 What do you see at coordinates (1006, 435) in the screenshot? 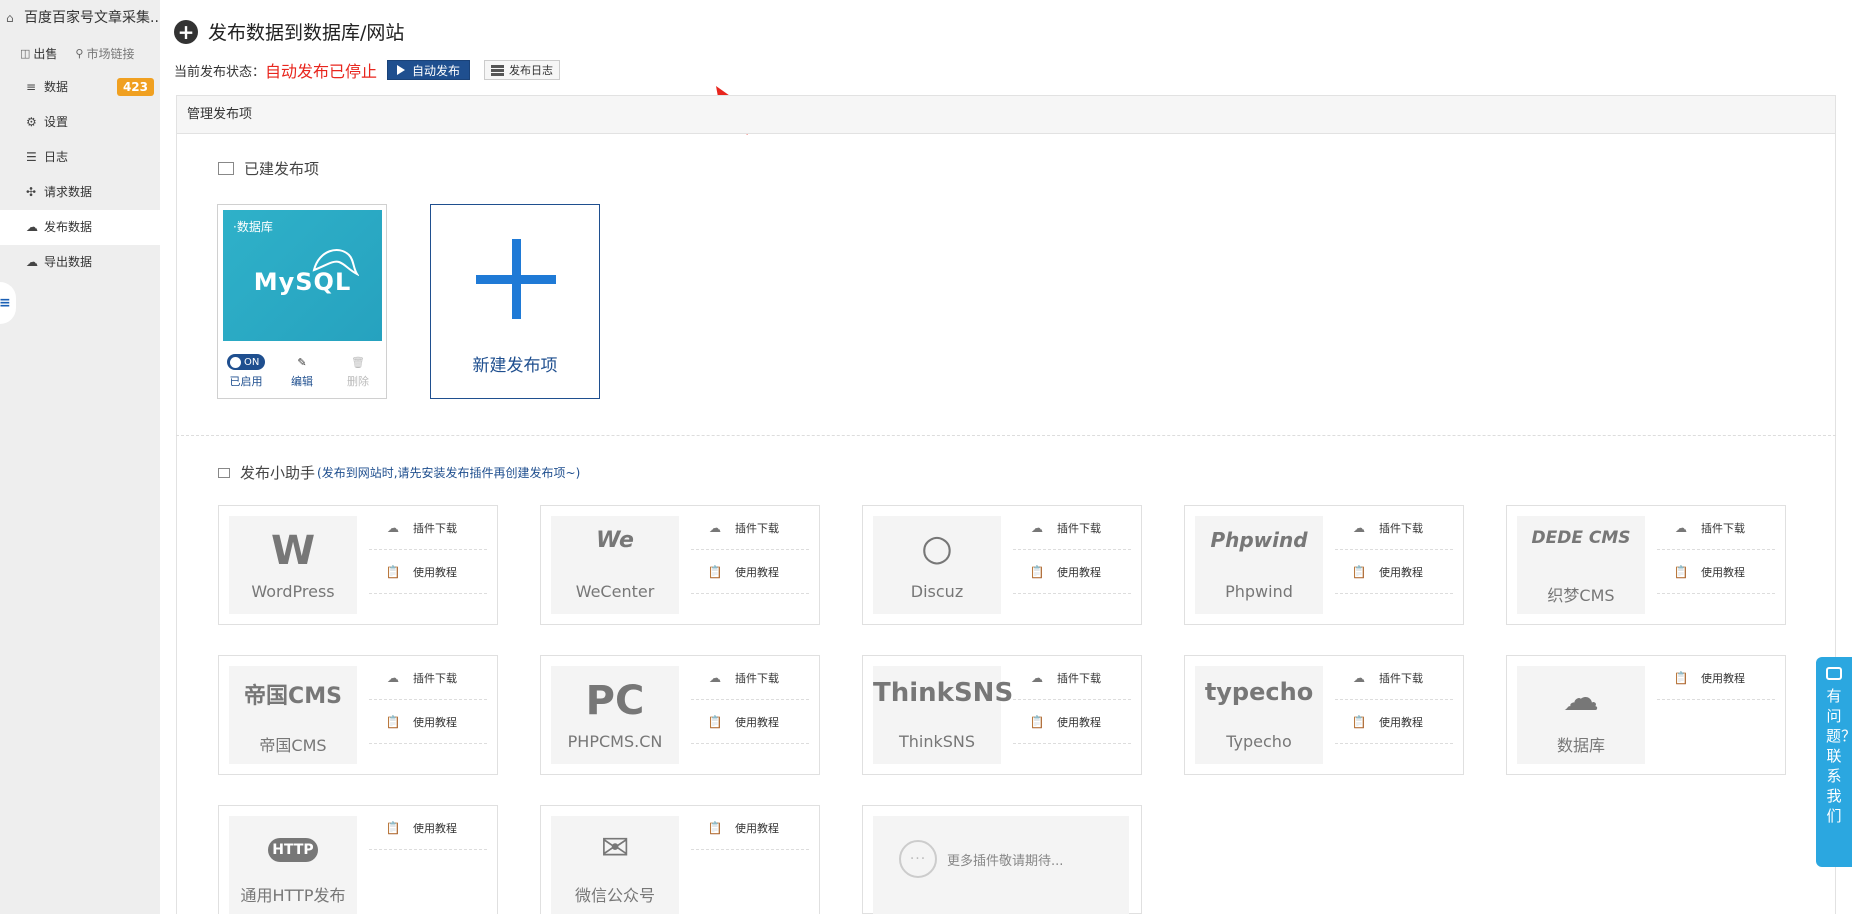
I see `section-divider` at bounding box center [1006, 435].